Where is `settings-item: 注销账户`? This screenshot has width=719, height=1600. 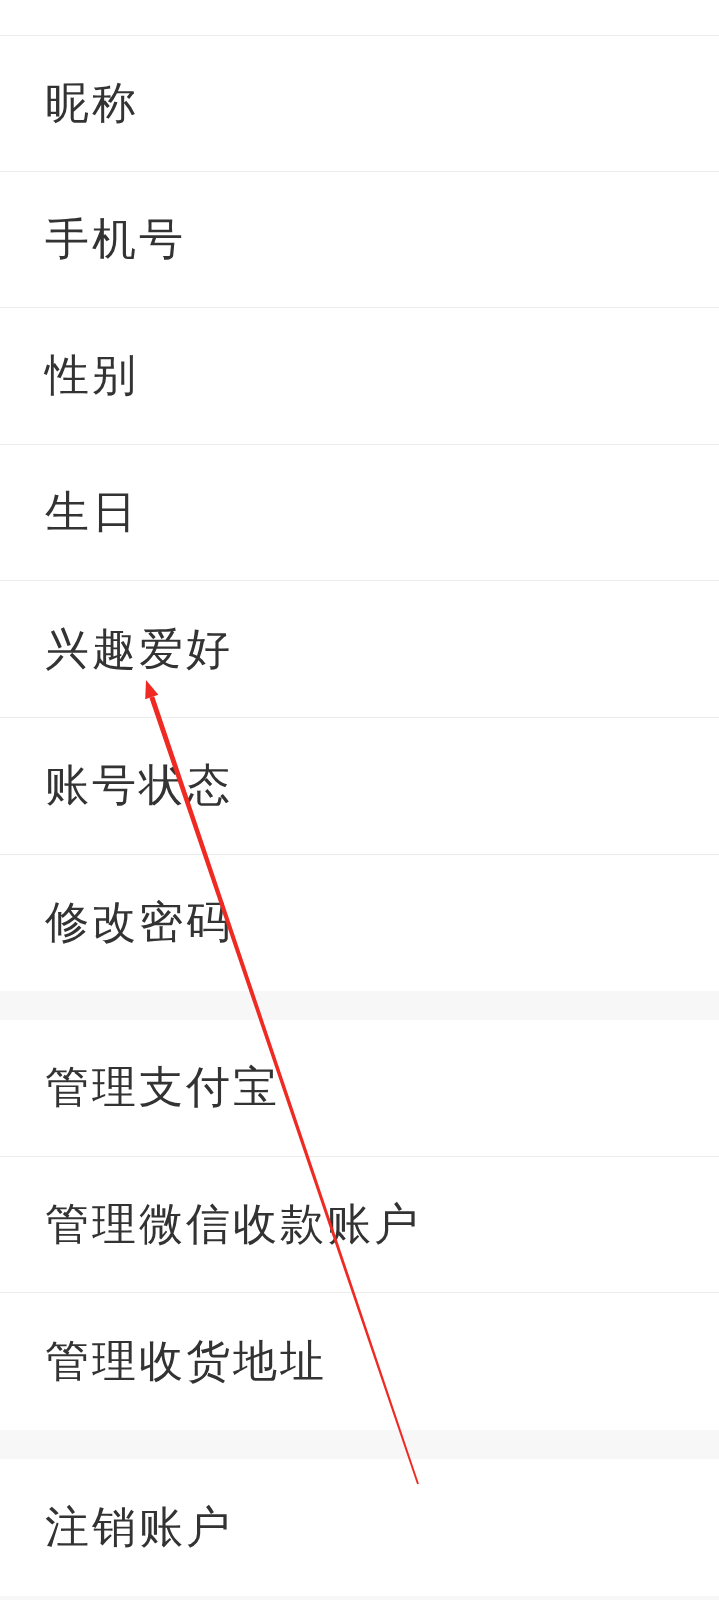
settings-item: 注销账户 is located at coordinates (359, 1527).